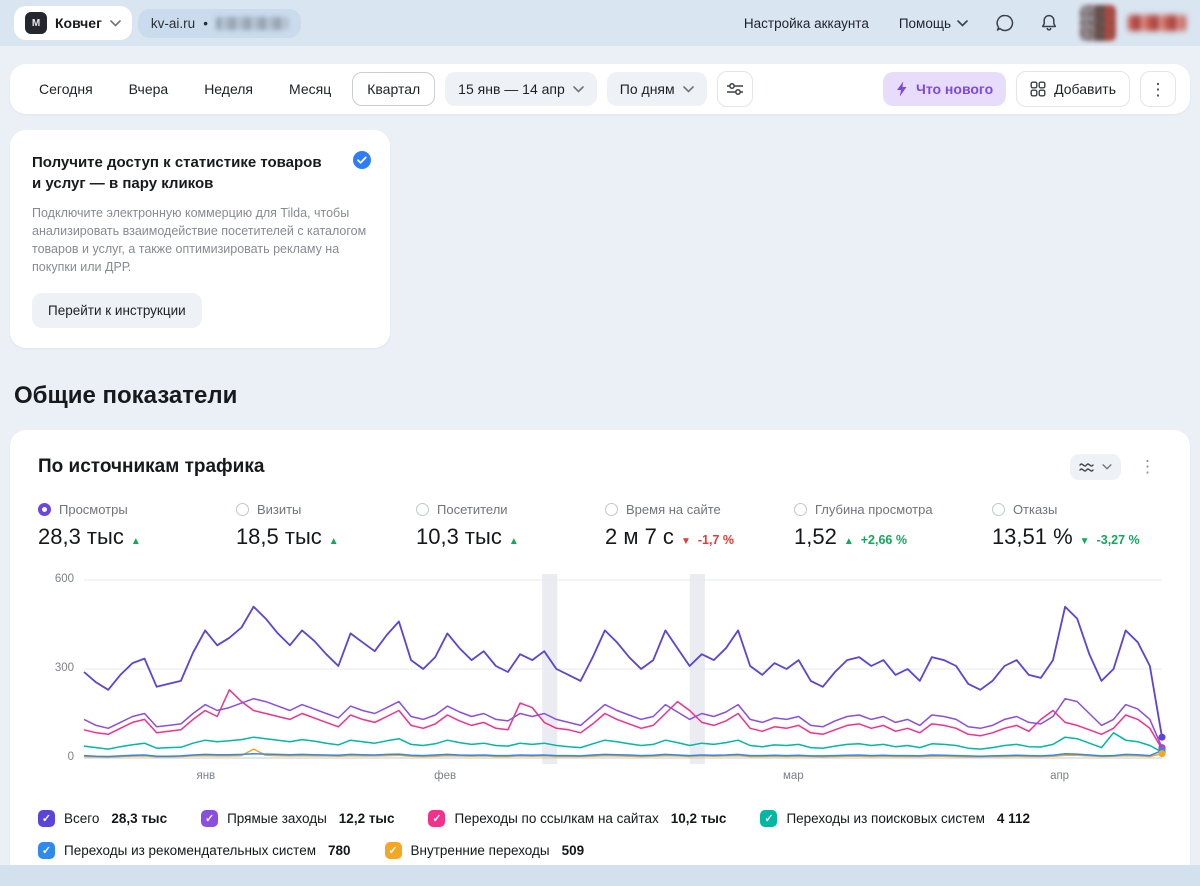 The width and height of the screenshot is (1200, 886). I want to click on chart-more-menu-button: ⋮, so click(1147, 467).